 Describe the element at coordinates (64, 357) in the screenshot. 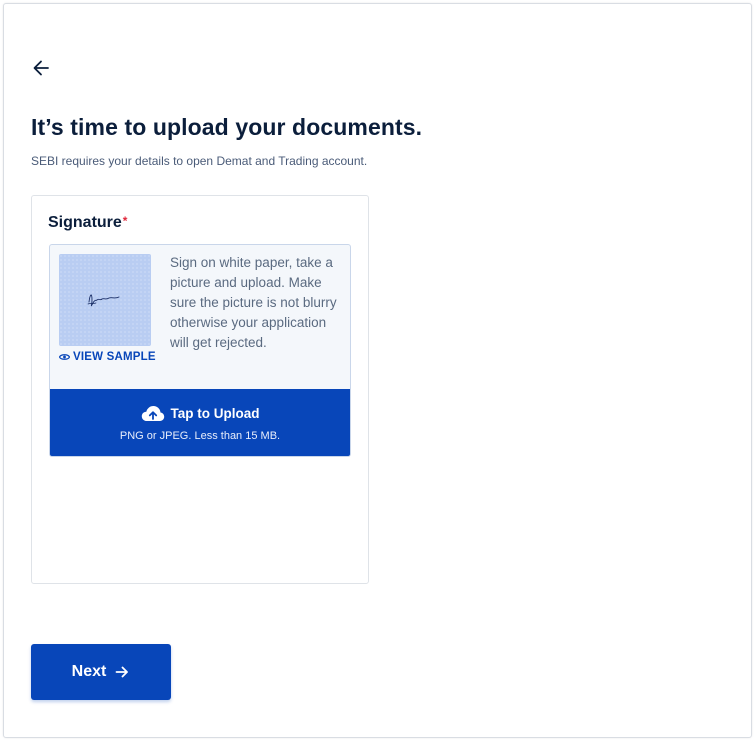

I see `eye-icon` at that location.